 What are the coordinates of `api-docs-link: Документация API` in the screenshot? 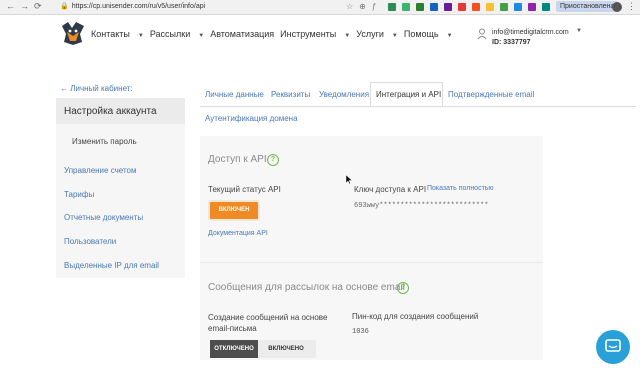 It's located at (238, 233).